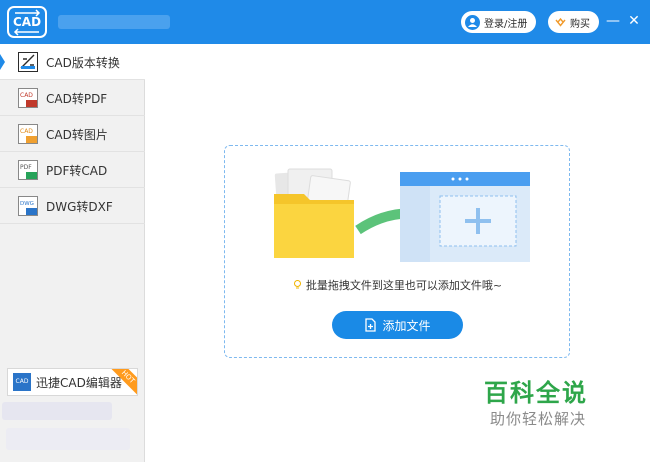 The width and height of the screenshot is (650, 462). Describe the element at coordinates (536, 393) in the screenshot. I see `watermark-title: 百科全说` at that location.